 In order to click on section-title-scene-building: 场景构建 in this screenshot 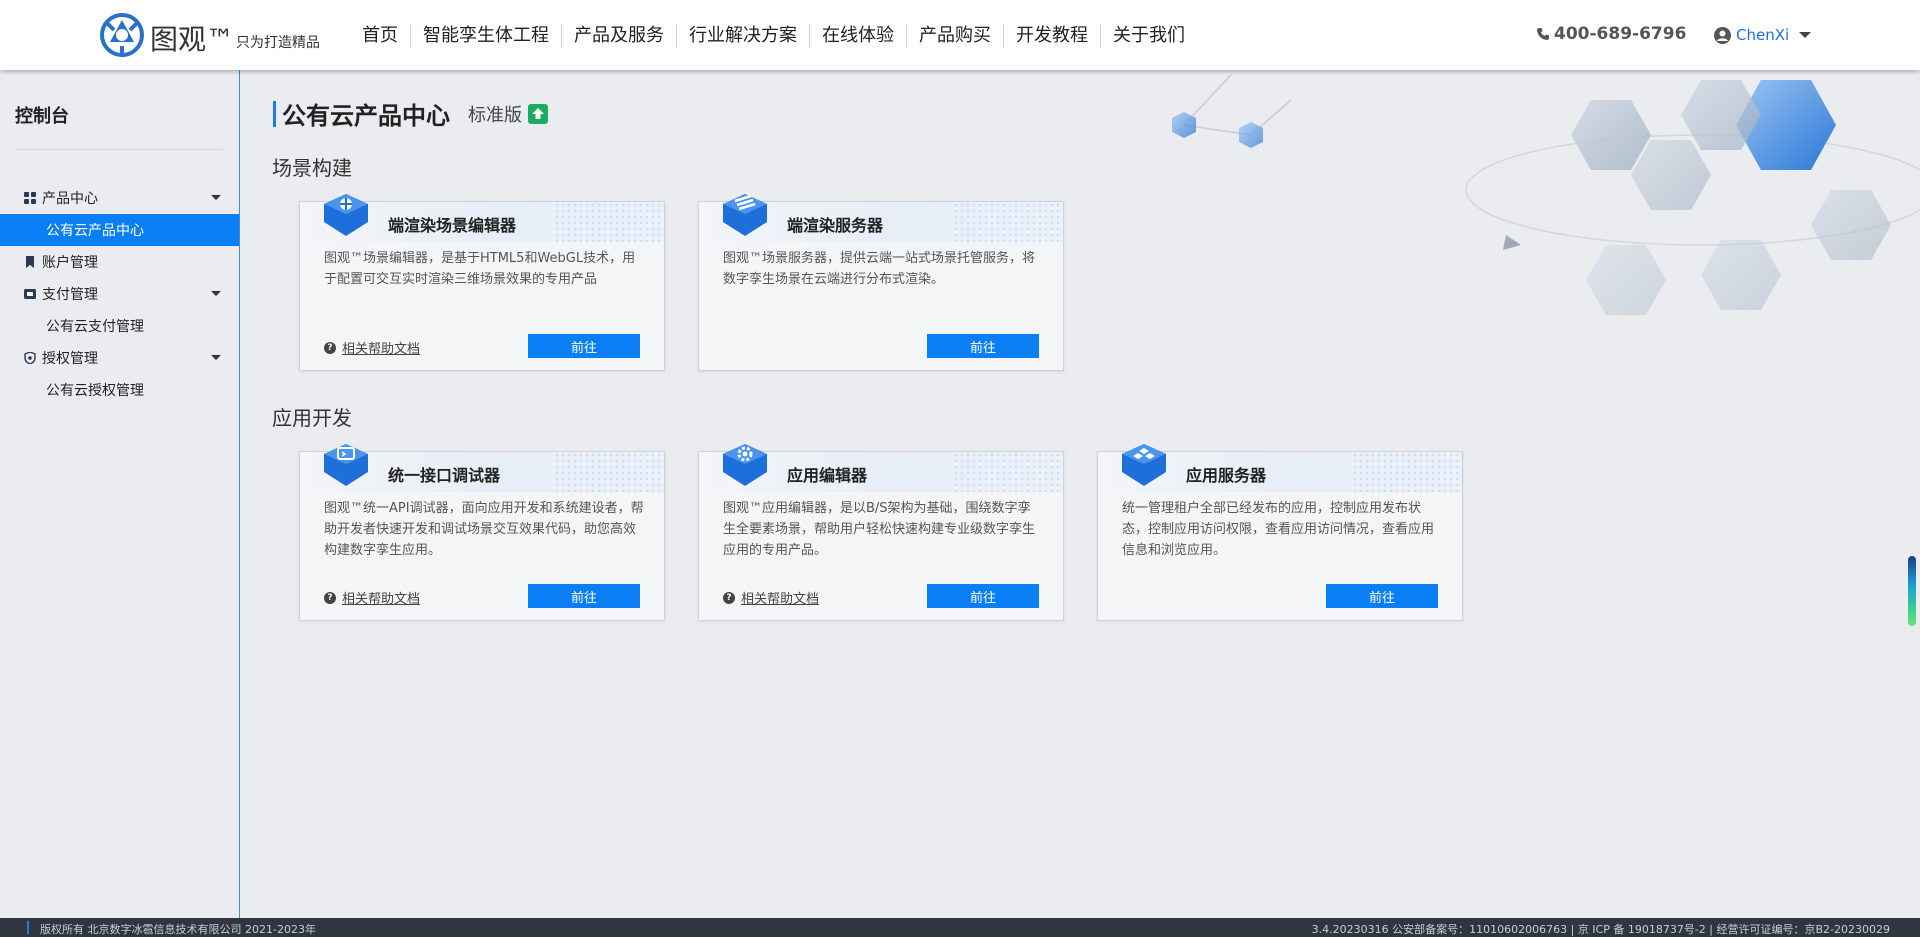, I will do `click(312, 168)`.